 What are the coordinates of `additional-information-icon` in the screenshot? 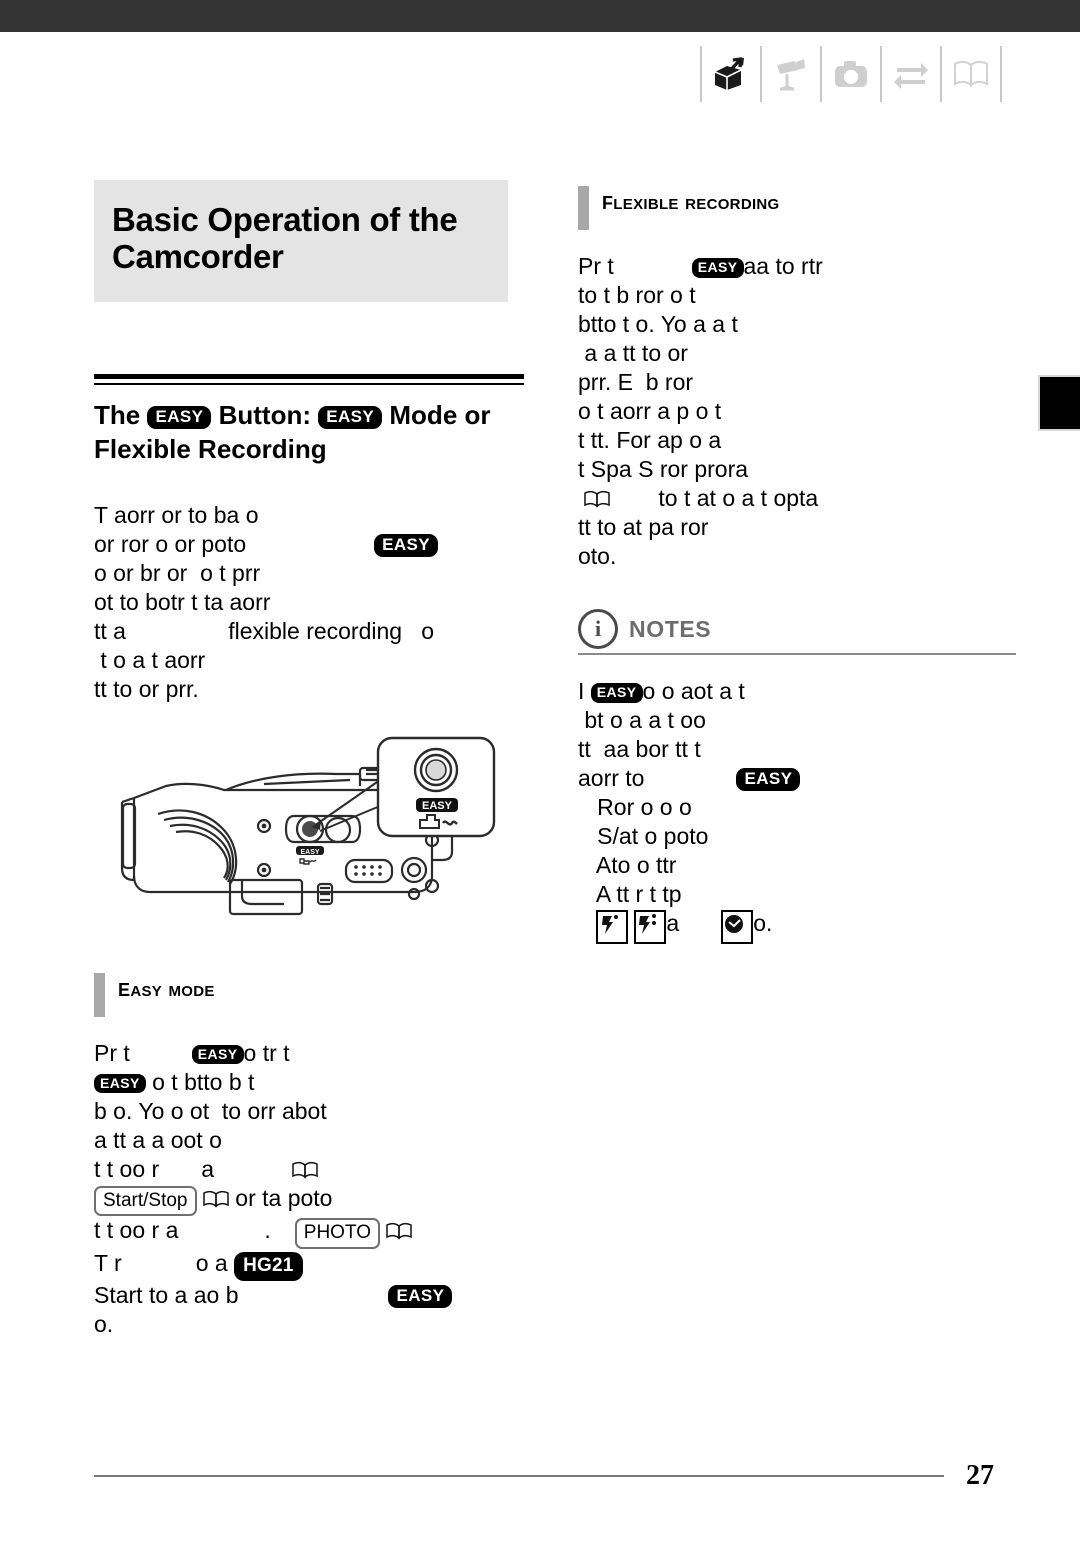 It's located at (971, 74).